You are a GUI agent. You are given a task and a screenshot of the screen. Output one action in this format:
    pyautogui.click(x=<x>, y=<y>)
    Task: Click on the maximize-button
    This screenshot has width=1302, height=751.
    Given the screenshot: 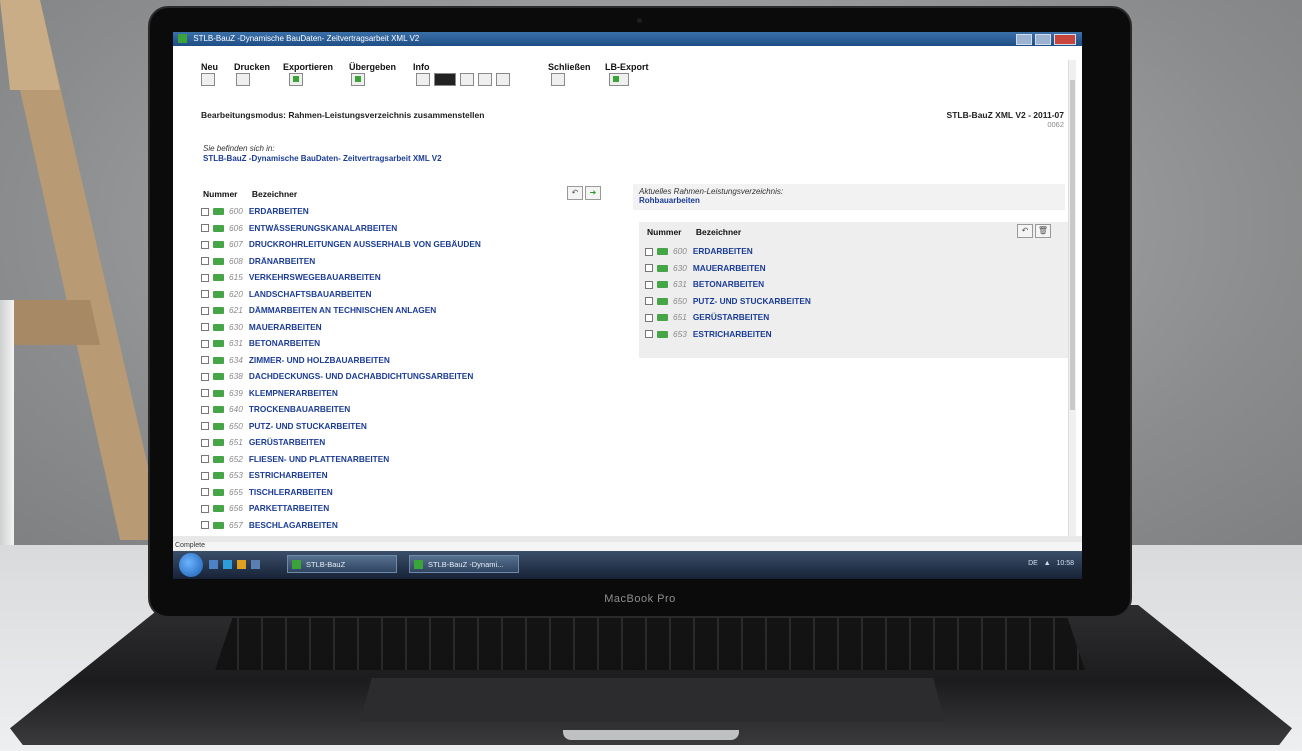 What is the action you would take?
    pyautogui.click(x=1042, y=39)
    